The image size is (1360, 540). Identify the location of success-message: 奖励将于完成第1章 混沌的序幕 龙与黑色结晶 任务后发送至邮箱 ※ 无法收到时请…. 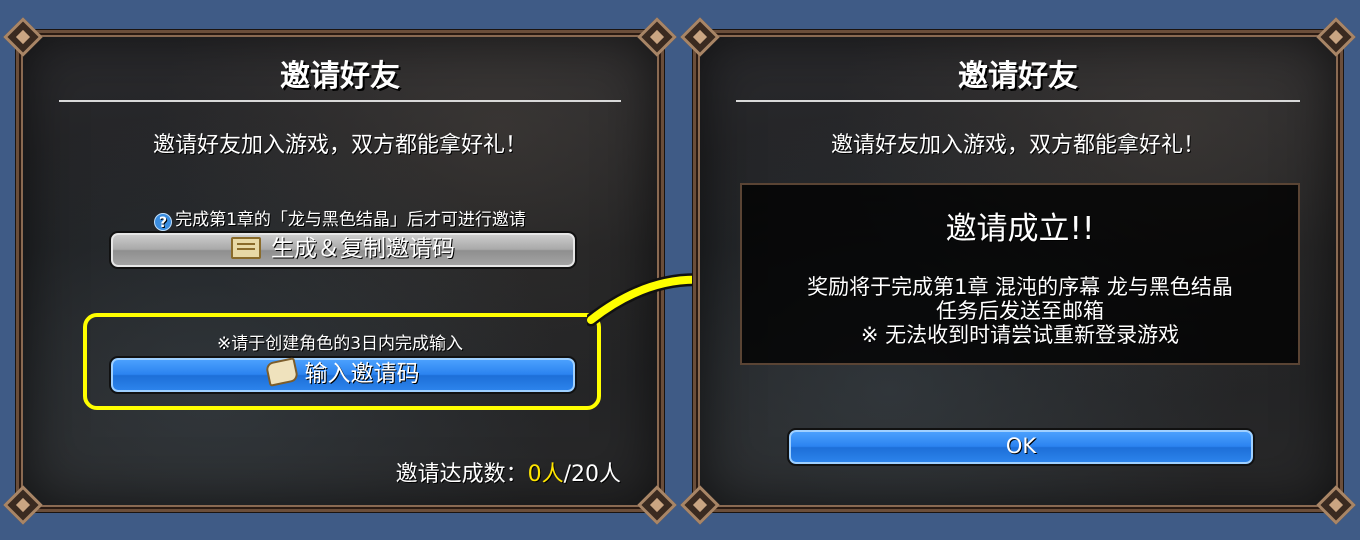
(1020, 311).